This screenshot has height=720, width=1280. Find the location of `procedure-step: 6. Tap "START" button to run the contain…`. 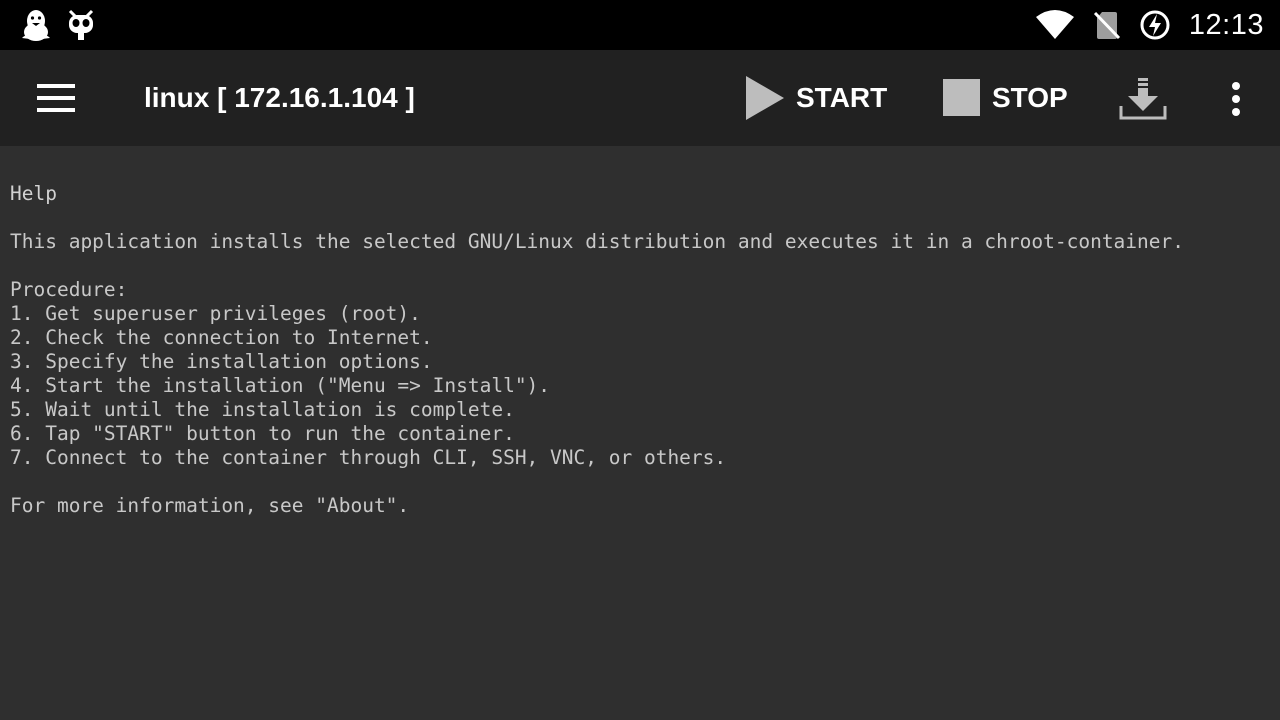

procedure-step: 6. Tap "START" button to run the contain… is located at coordinates (262, 433).